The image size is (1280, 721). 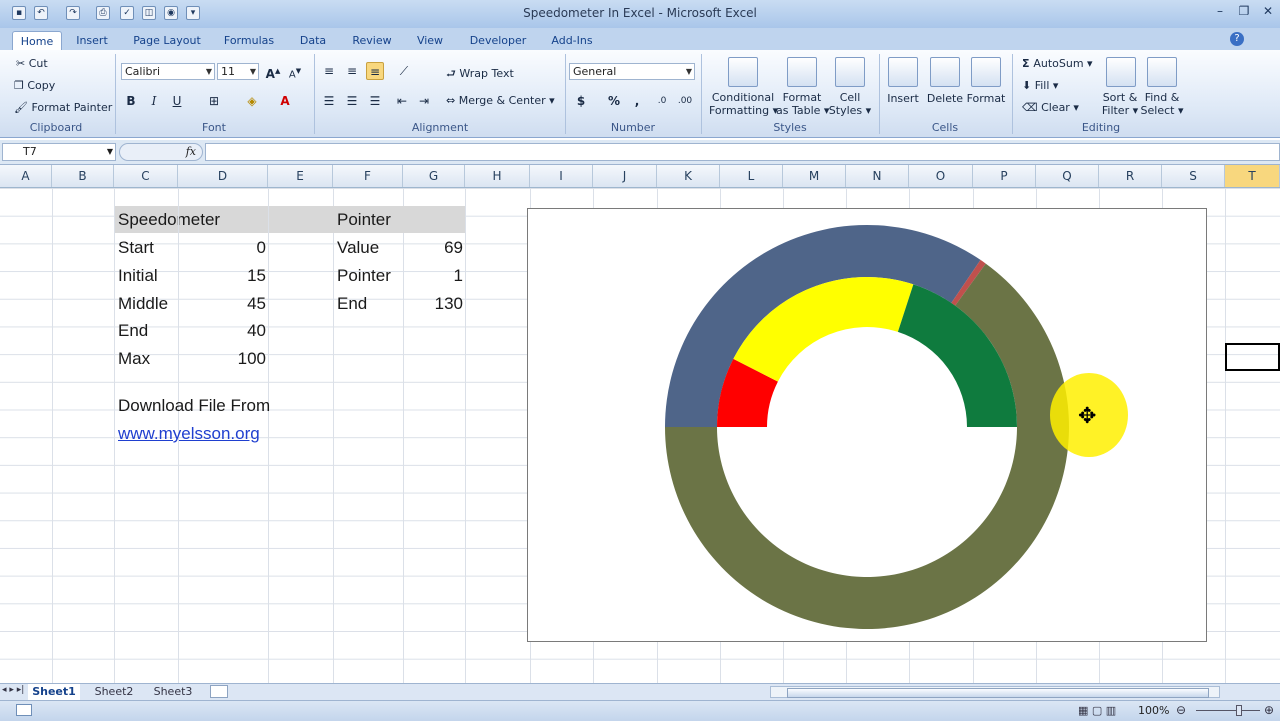 I want to click on speedometer-value: 45, so click(x=222, y=303).